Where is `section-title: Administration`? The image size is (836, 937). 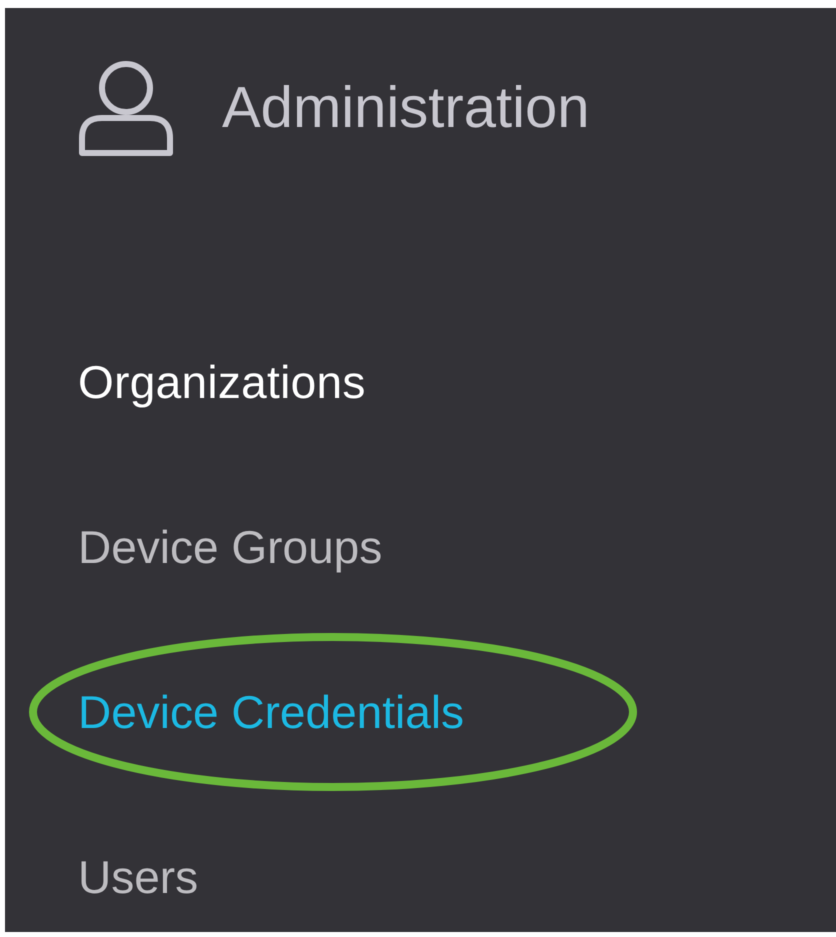
section-title: Administration is located at coordinates (406, 107).